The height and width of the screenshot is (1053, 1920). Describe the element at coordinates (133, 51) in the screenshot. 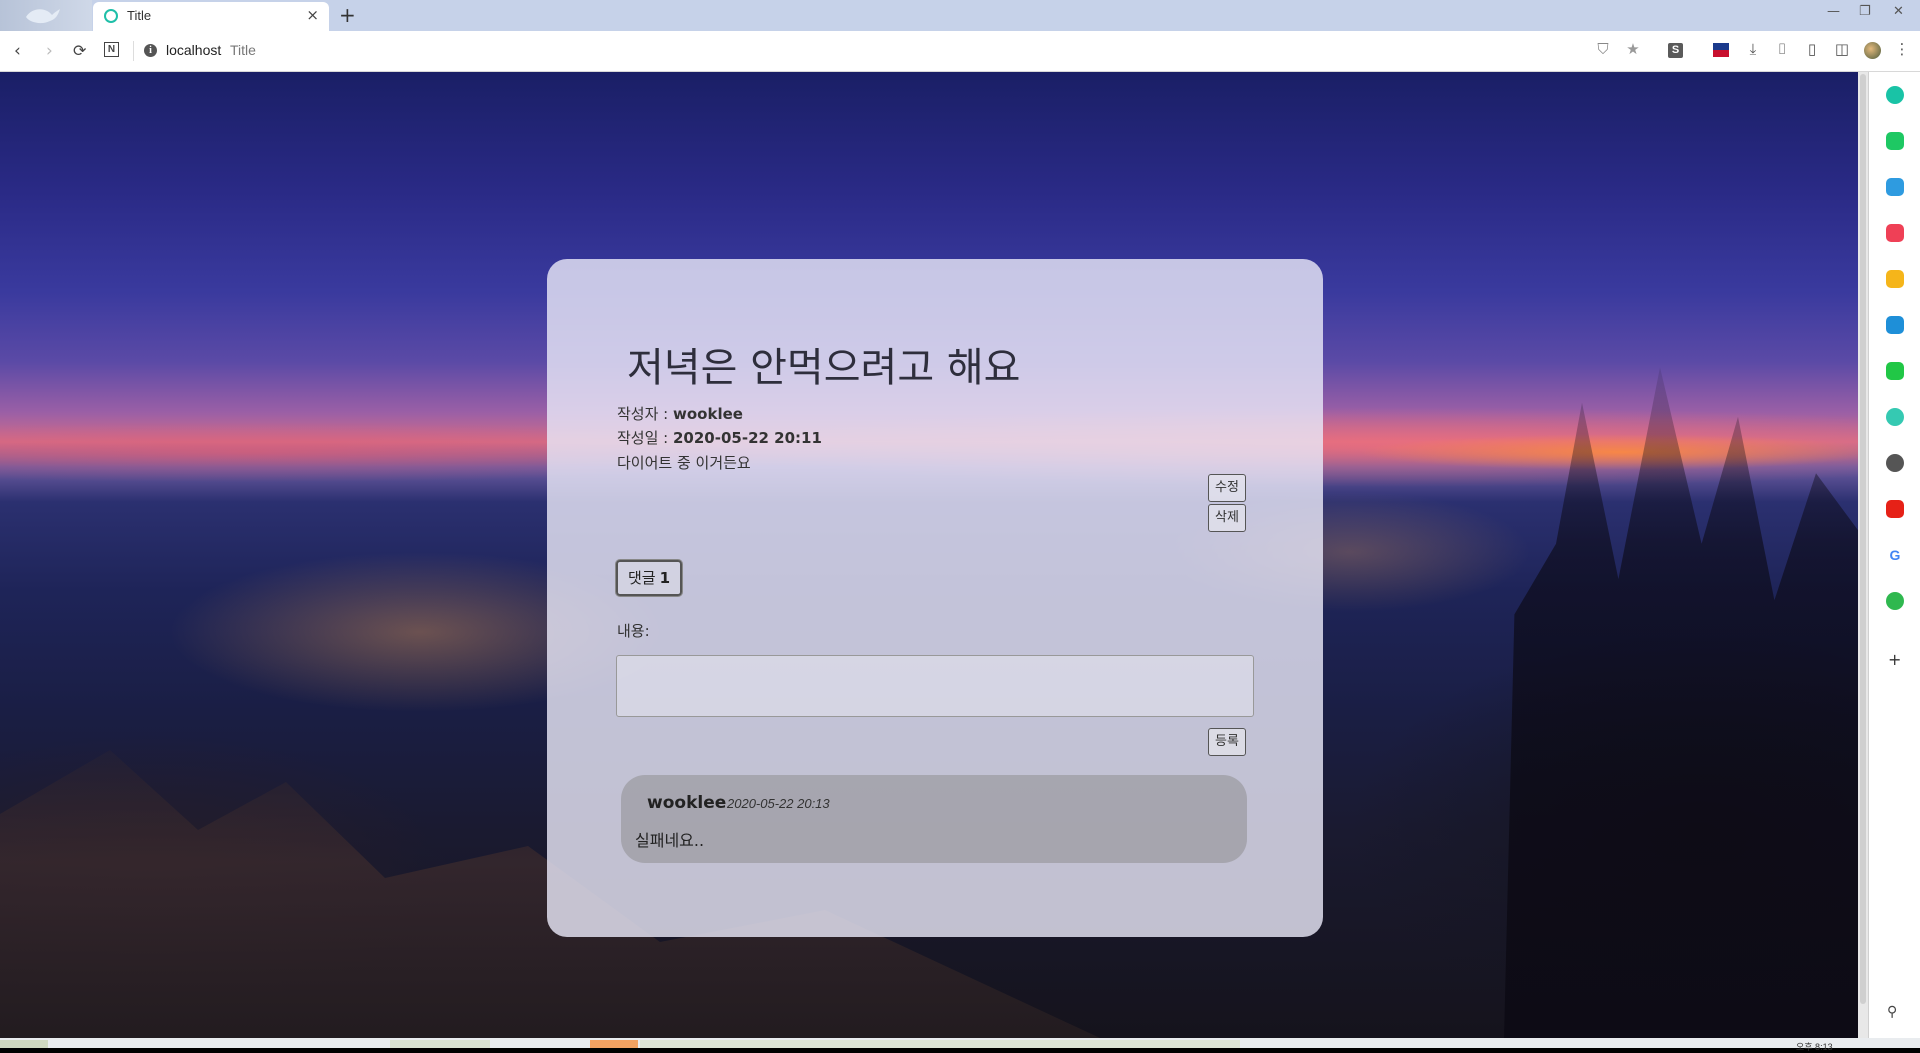

I see `address-divider` at that location.